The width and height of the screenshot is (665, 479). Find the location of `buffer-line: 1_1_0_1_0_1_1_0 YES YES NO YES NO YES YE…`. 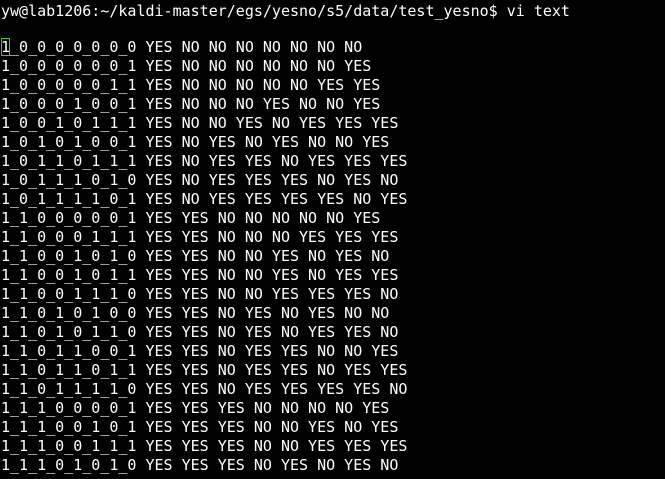

buffer-line: 1_1_0_1_0_1_1_0 YES YES NO YES NO YES YE… is located at coordinates (200, 332).